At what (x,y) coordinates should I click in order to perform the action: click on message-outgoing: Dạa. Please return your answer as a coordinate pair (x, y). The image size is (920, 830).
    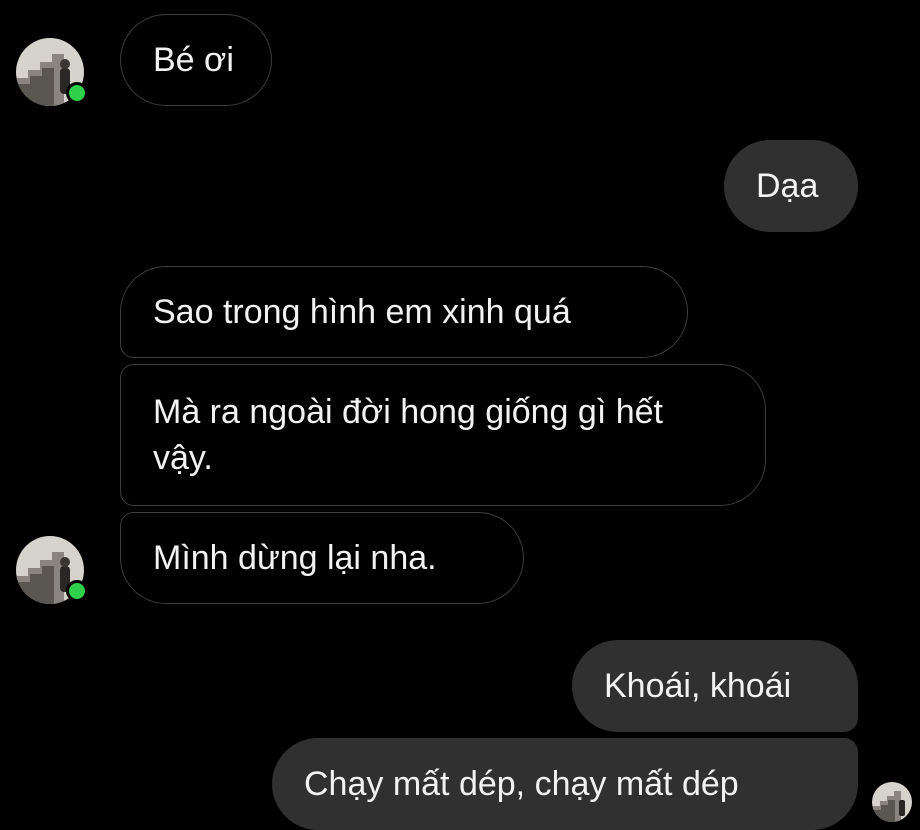
    Looking at the image, I should click on (791, 186).